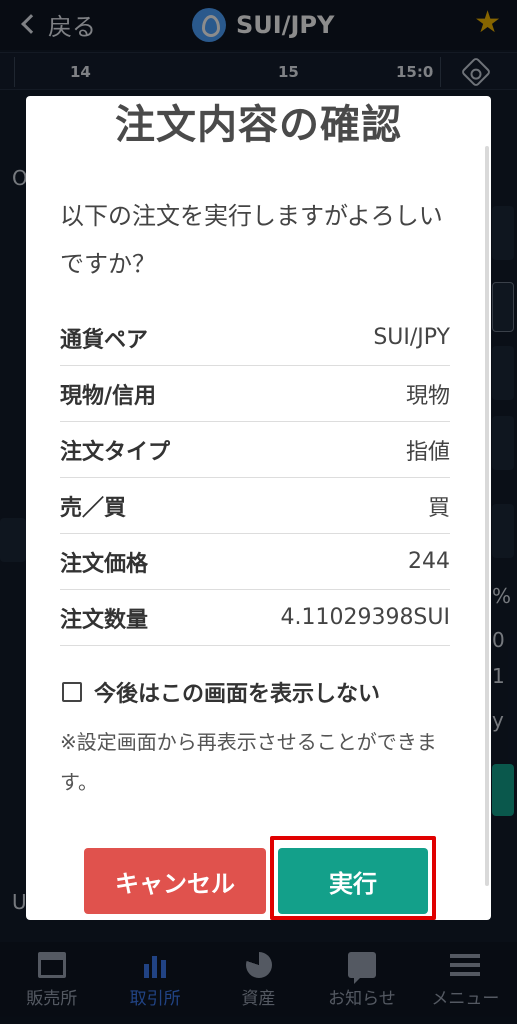 The image size is (517, 1024). Describe the element at coordinates (429, 561) in the screenshot. I see `detail-value: 244` at that location.